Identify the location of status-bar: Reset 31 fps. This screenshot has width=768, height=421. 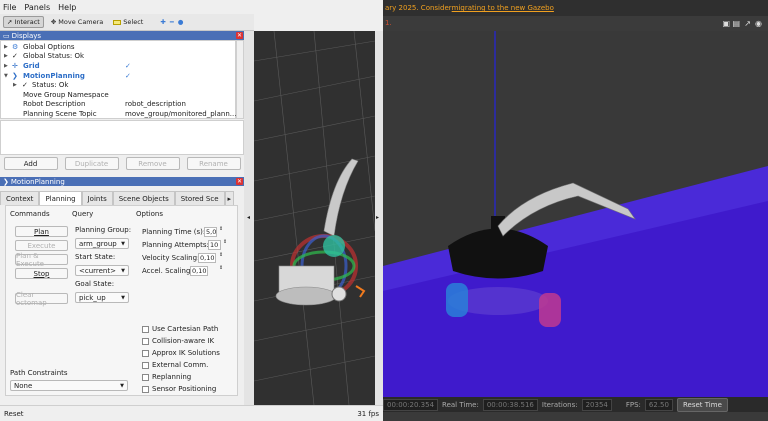
(191, 413).